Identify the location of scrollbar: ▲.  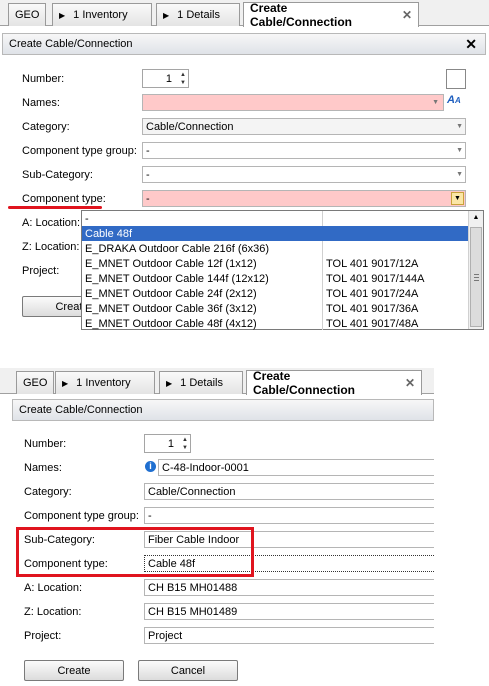
(475, 270).